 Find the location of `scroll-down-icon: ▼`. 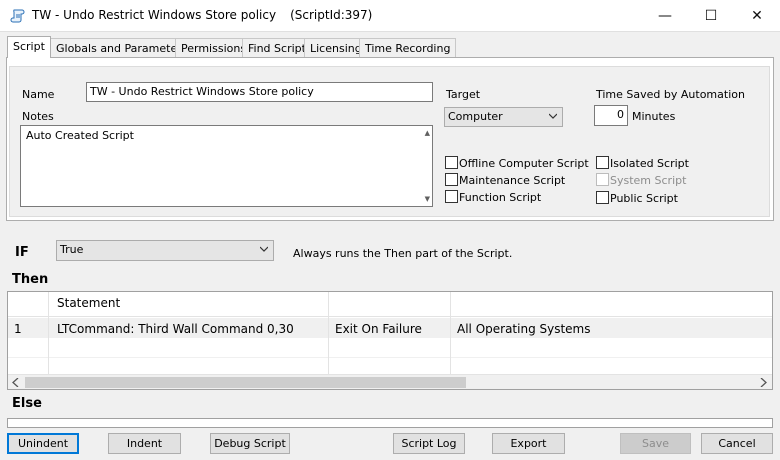

scroll-down-icon: ▼ is located at coordinates (427, 199).